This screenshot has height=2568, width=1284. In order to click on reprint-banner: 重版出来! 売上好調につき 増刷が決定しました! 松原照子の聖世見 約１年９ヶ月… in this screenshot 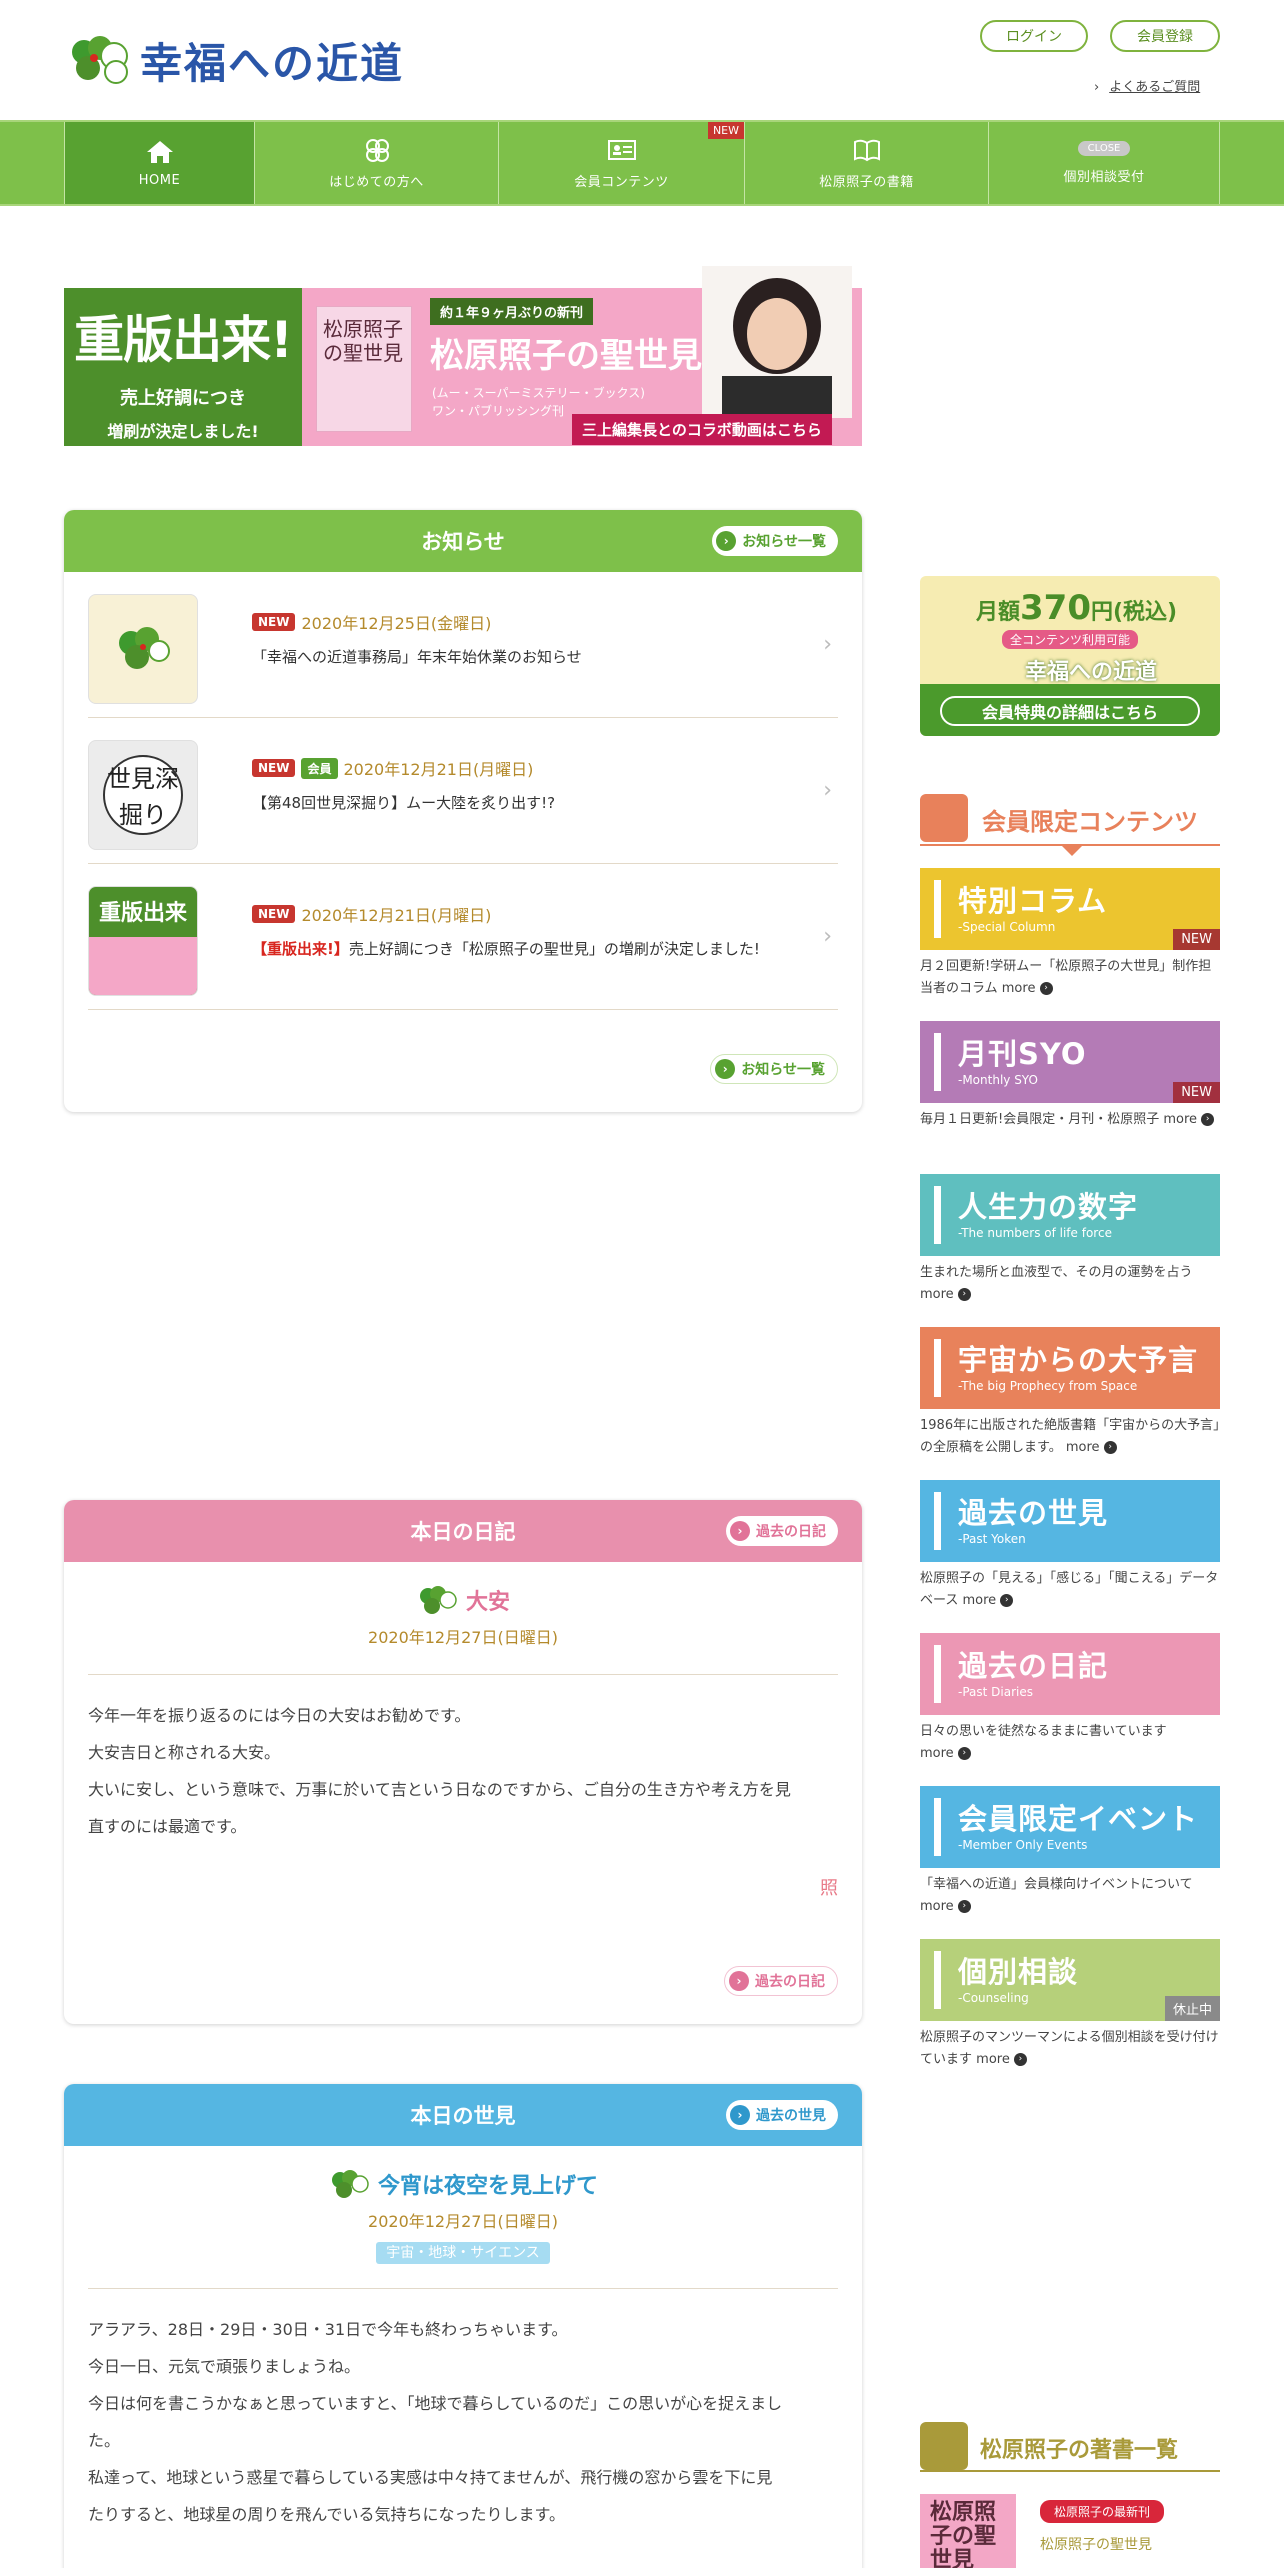, I will do `click(463, 357)`.